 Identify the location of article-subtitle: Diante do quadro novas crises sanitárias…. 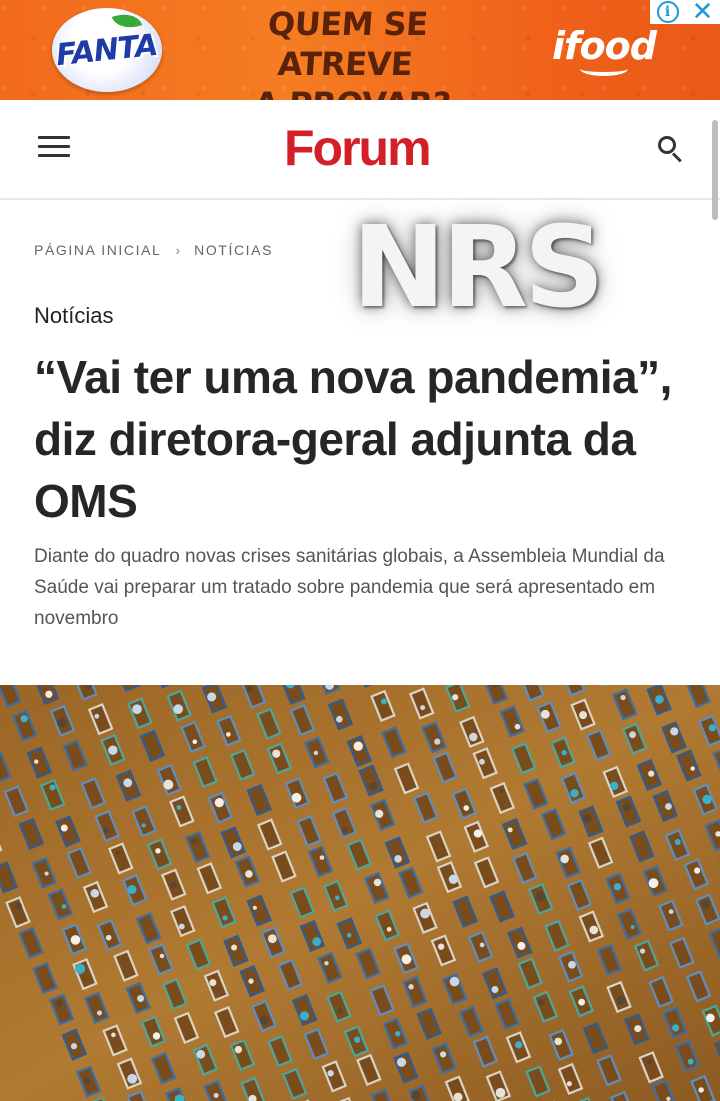
(349, 587).